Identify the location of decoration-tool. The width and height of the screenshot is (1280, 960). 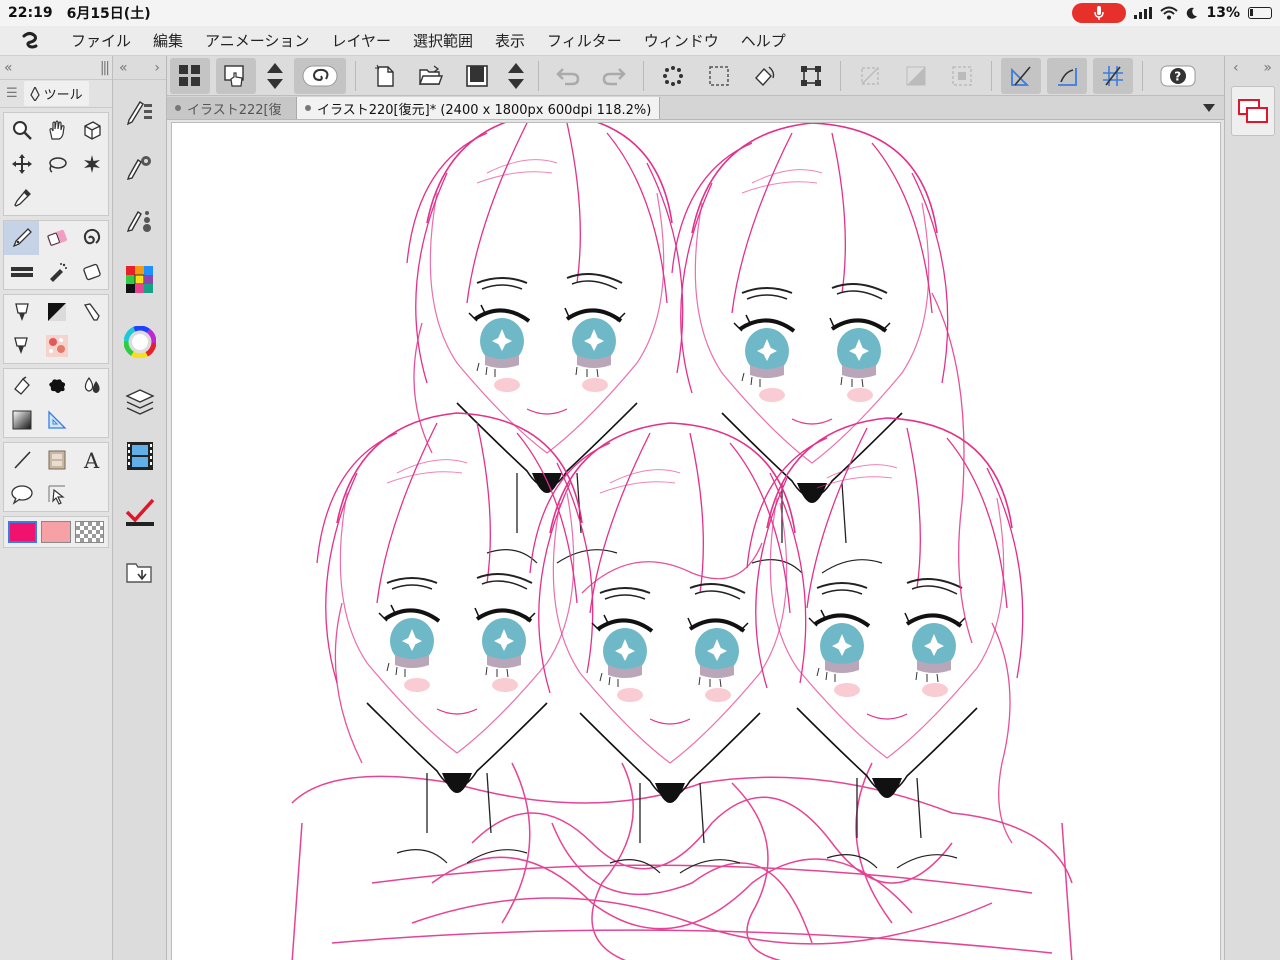
(91, 238).